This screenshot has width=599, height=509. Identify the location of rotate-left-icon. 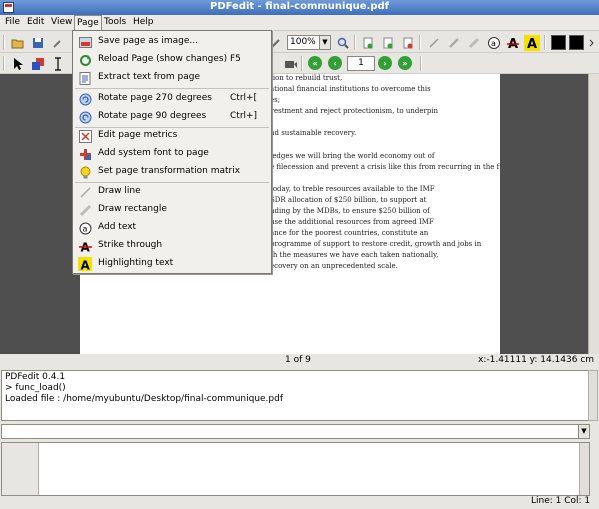
(85, 99).